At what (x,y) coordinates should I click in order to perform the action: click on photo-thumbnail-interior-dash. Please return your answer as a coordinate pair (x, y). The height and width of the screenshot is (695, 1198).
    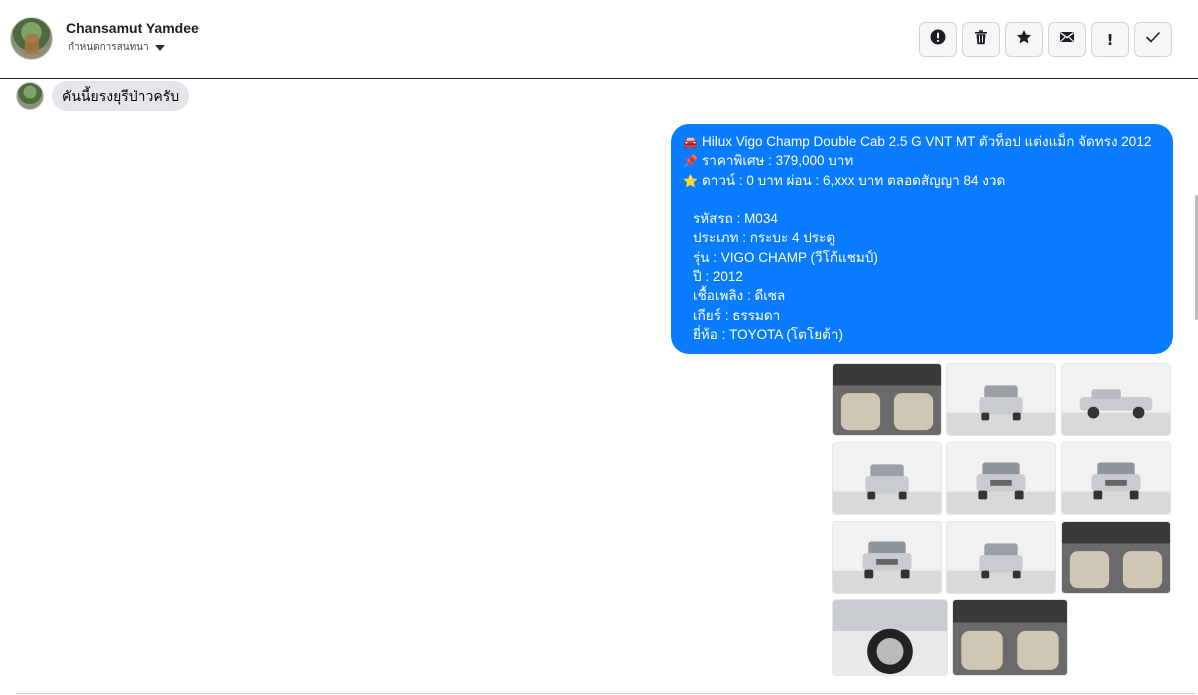
    Looking at the image, I should click on (887, 399).